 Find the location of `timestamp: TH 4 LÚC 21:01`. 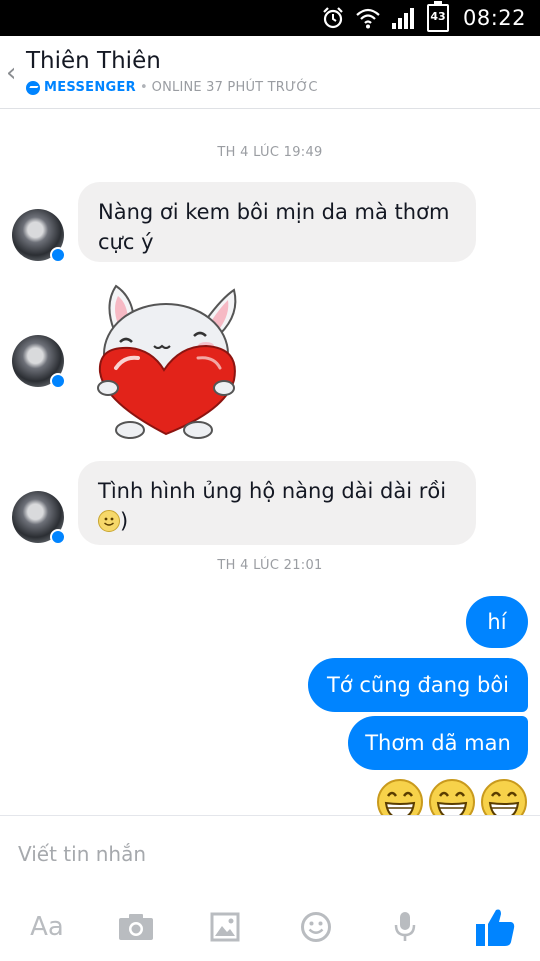

timestamp: TH 4 LÚC 21:01 is located at coordinates (270, 565).